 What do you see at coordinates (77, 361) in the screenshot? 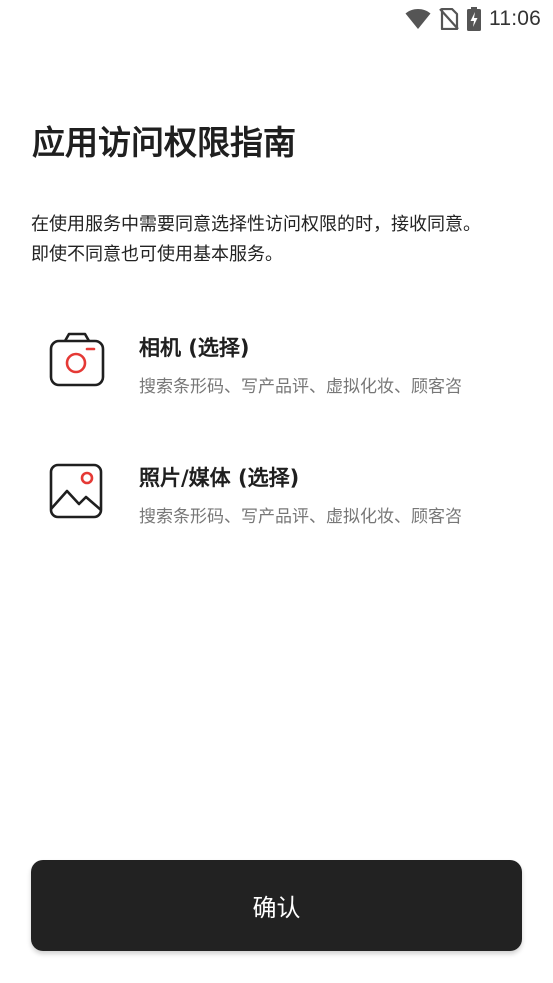
I see `camera-icon` at bounding box center [77, 361].